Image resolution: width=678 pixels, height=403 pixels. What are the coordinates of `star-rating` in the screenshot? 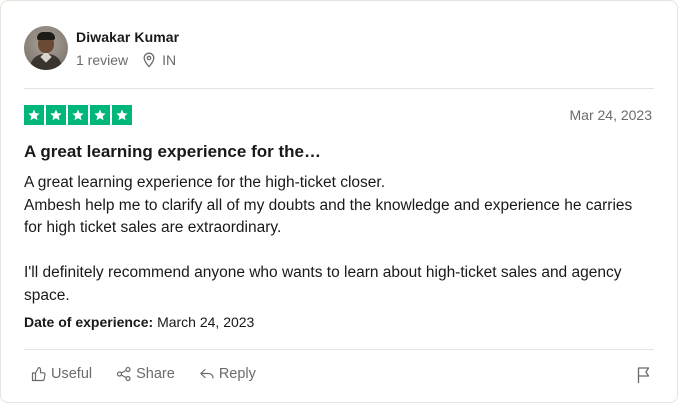 It's located at (78, 115).